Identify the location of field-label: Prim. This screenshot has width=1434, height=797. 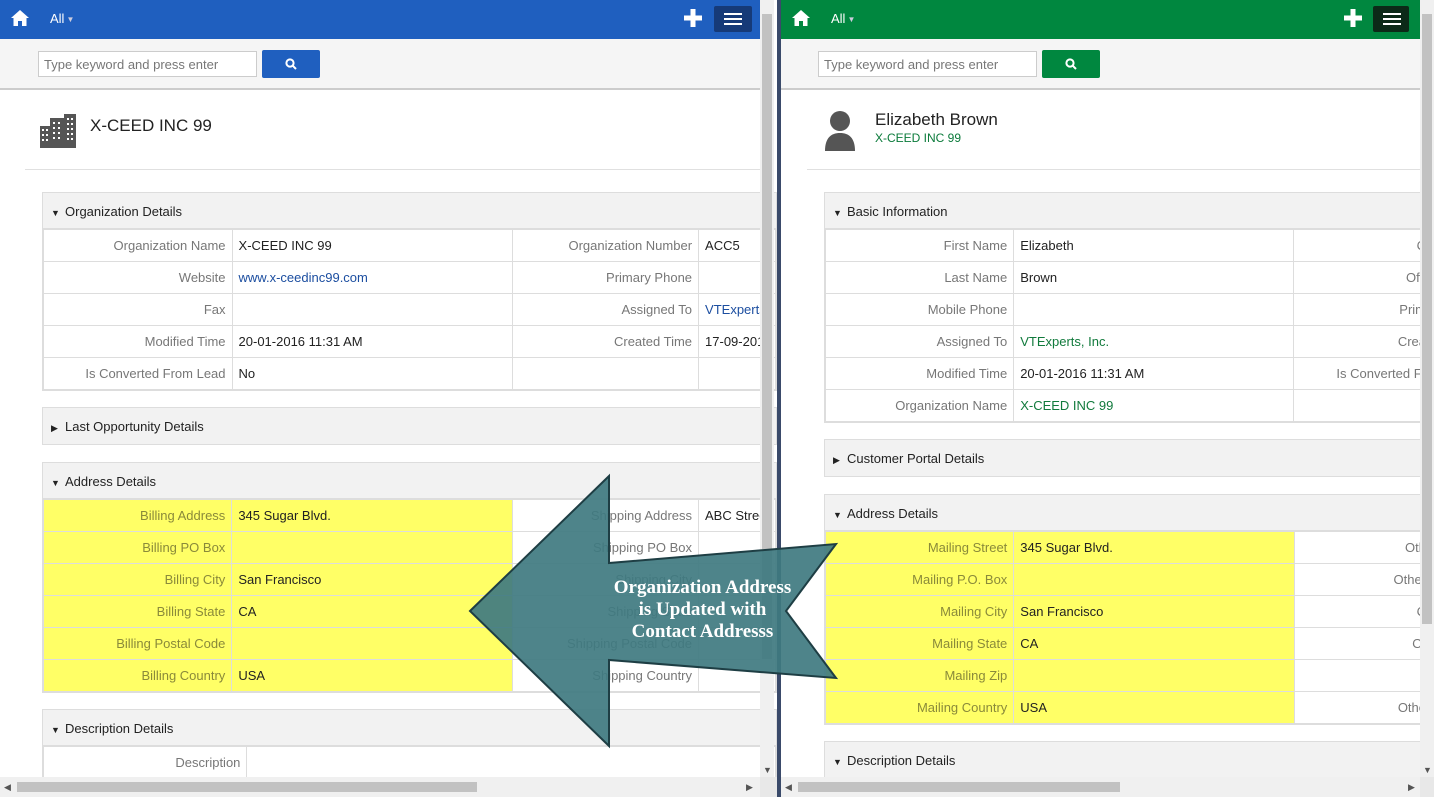
(1363, 309).